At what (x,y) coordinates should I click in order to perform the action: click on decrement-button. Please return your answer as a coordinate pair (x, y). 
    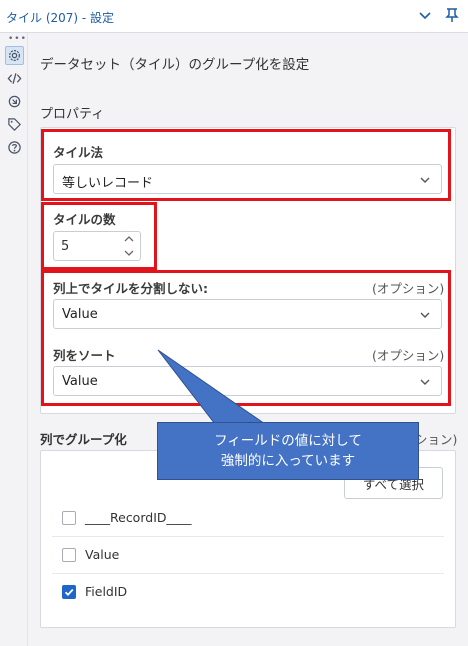
    Looking at the image, I should click on (129, 253).